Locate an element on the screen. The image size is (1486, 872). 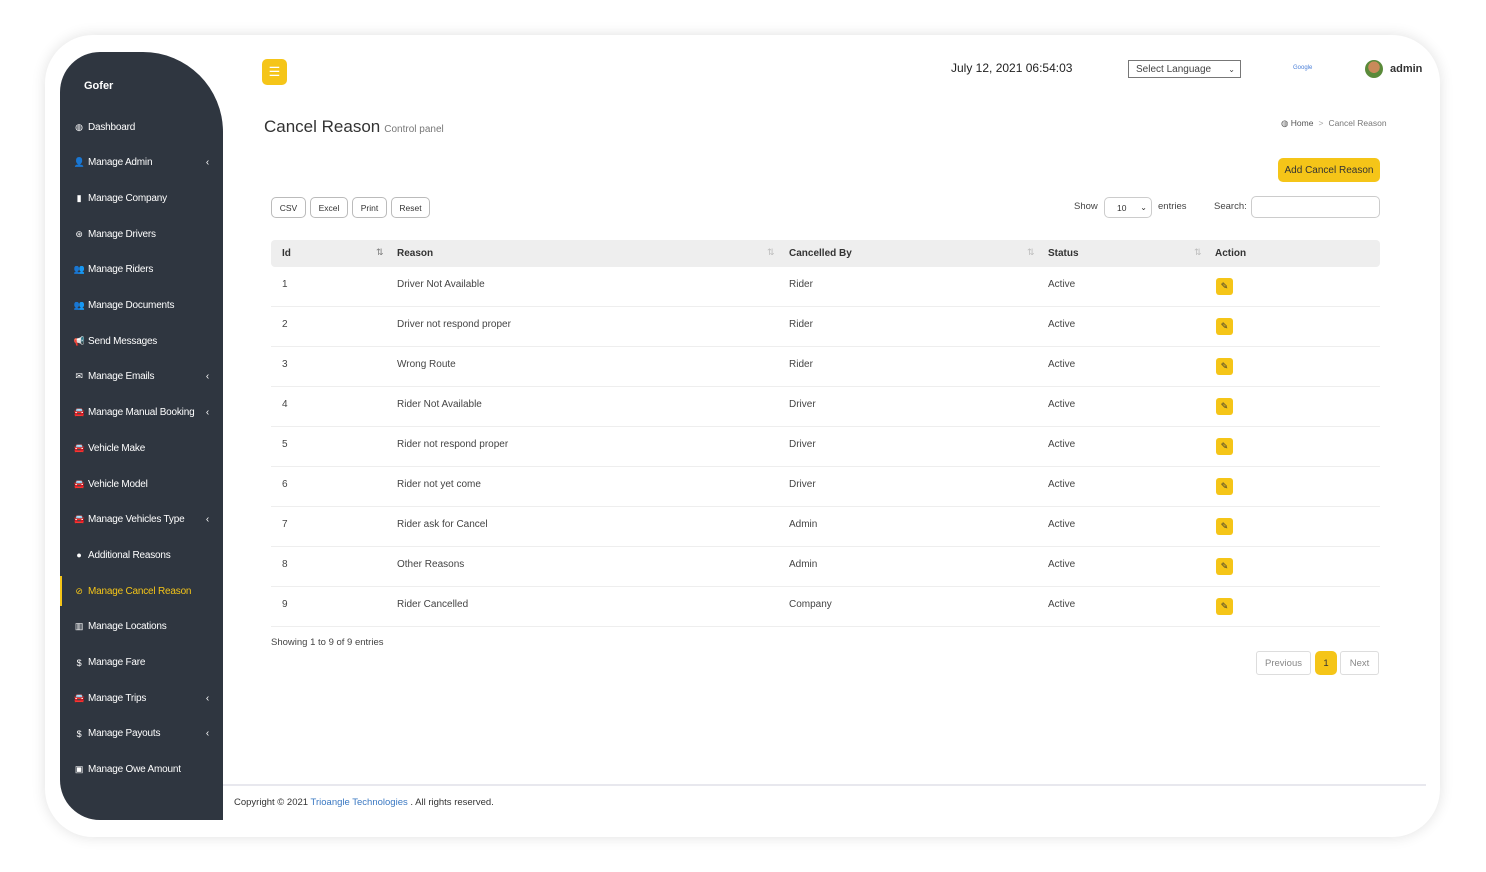
table-info: Showing 1 to 9 of 9 entries is located at coordinates (327, 642).